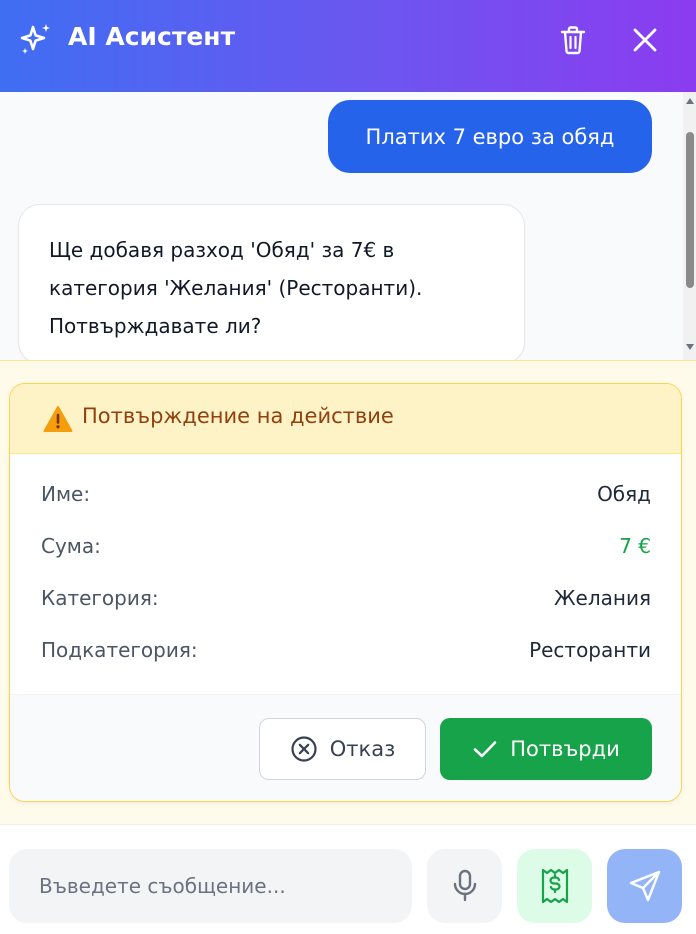 The image size is (696, 934). What do you see at coordinates (590, 650) in the screenshot?
I see `field-value: Ресторанти` at bounding box center [590, 650].